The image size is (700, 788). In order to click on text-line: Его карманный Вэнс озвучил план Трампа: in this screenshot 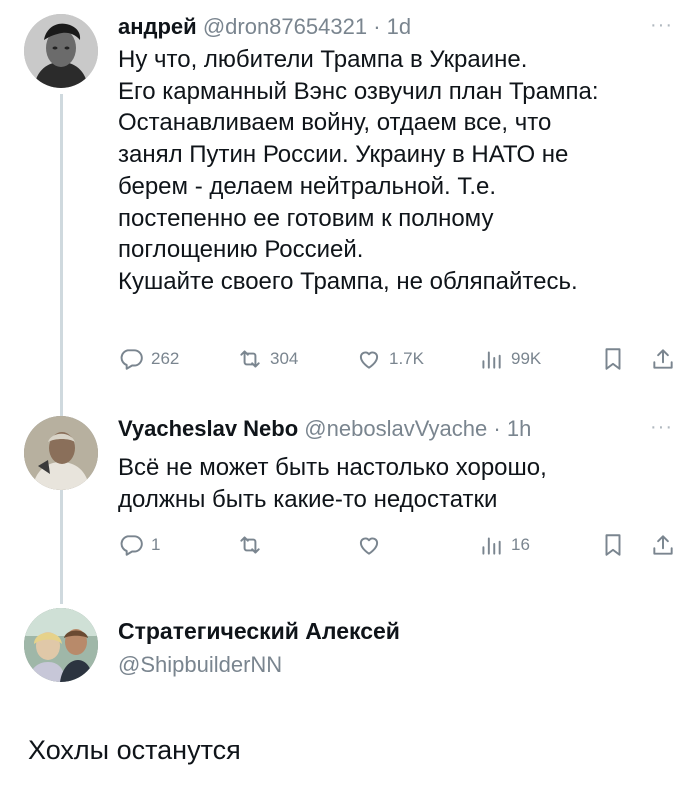, I will do `click(358, 91)`.